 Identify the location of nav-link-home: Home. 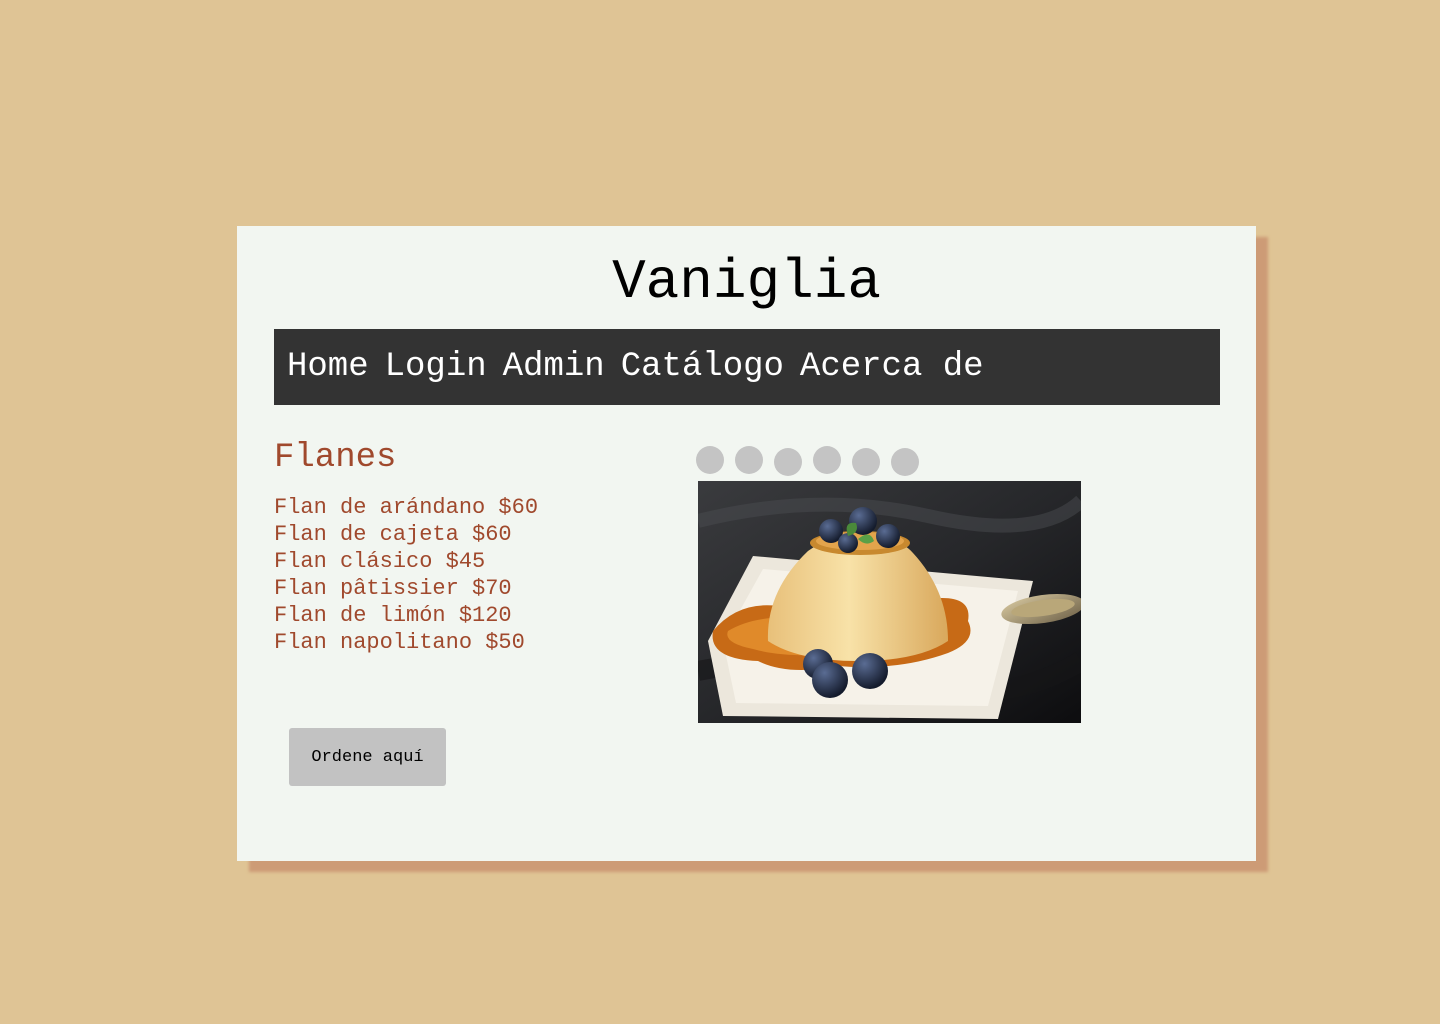
(328, 367).